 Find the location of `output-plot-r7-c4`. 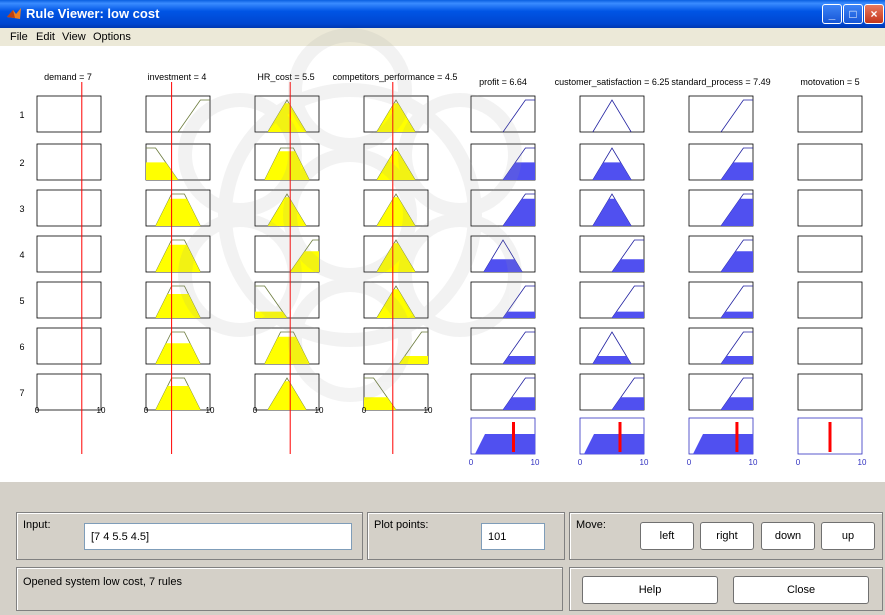

output-plot-r7-c4 is located at coordinates (830, 392).